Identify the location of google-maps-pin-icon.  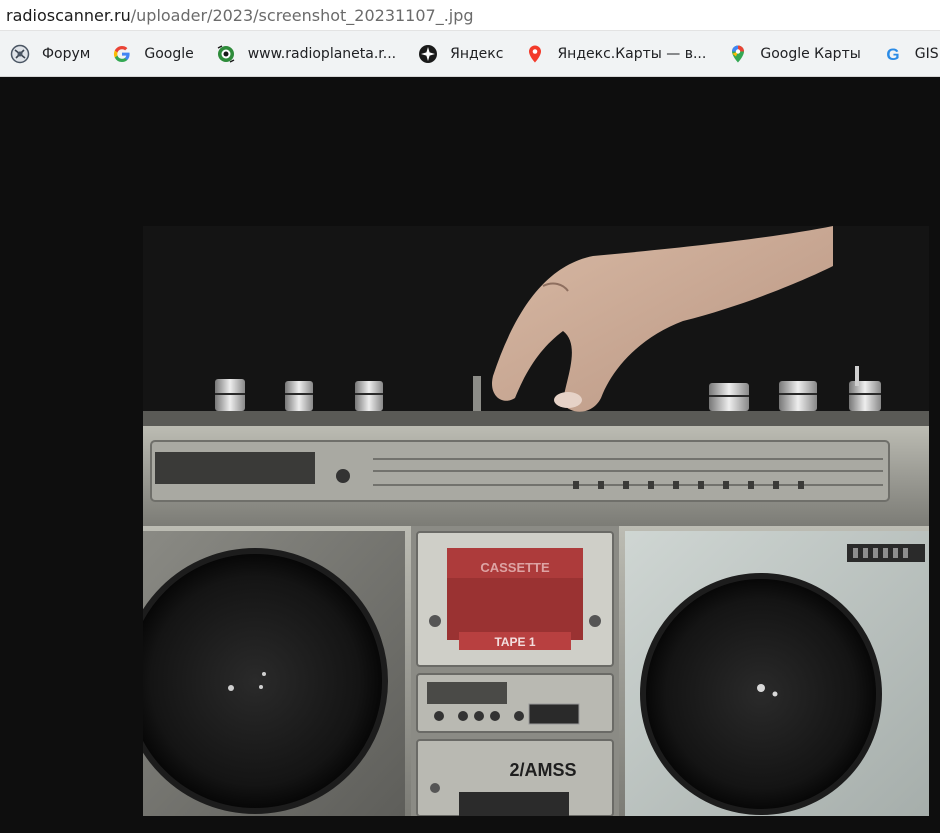
(738, 54).